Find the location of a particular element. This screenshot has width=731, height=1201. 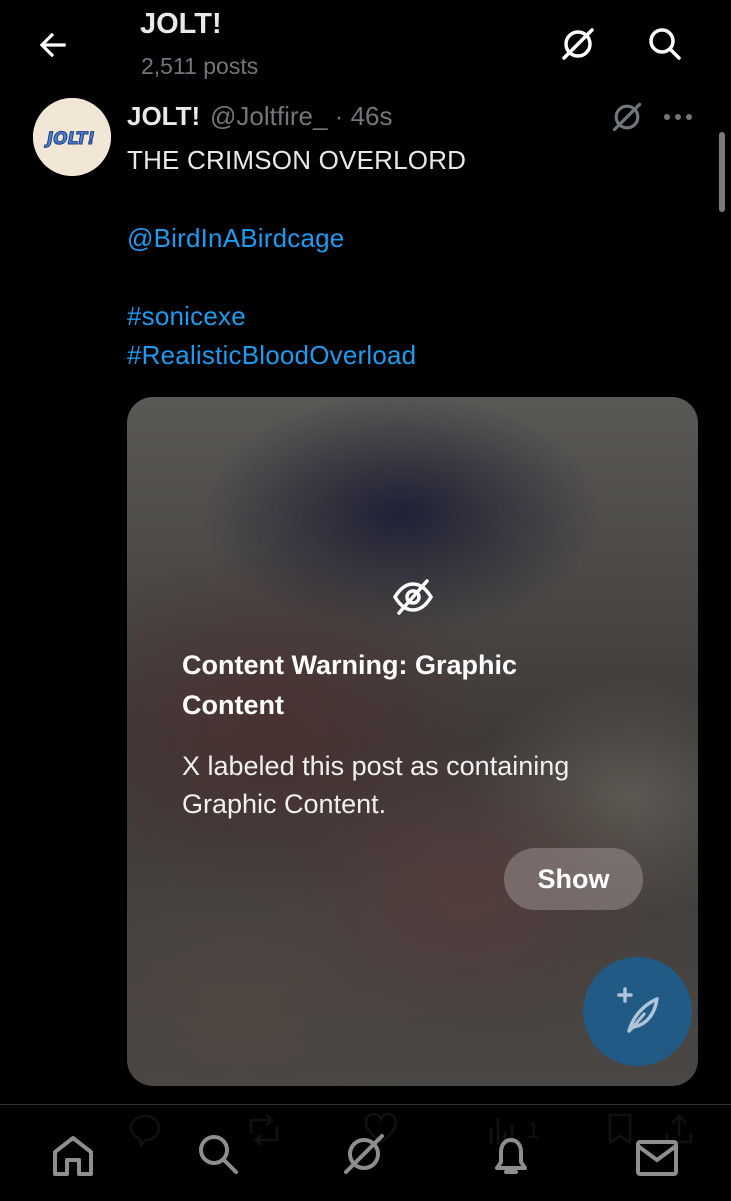

mention-link: @BirdInABirdcage is located at coordinates (235, 238).